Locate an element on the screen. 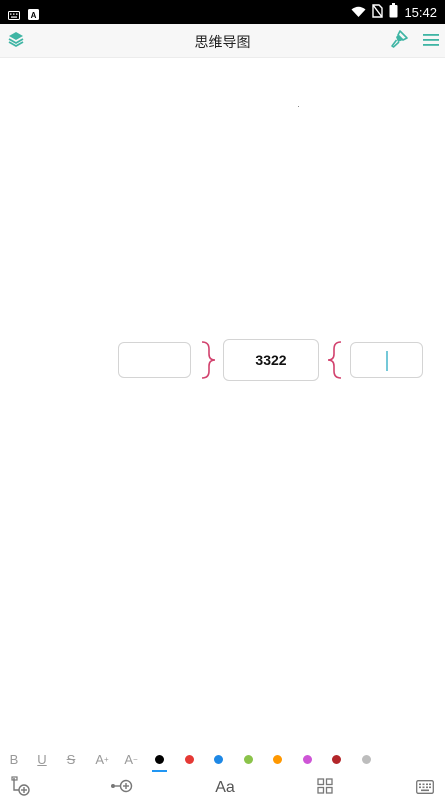 This screenshot has width=445, height=800. menu-button is located at coordinates (431, 41).